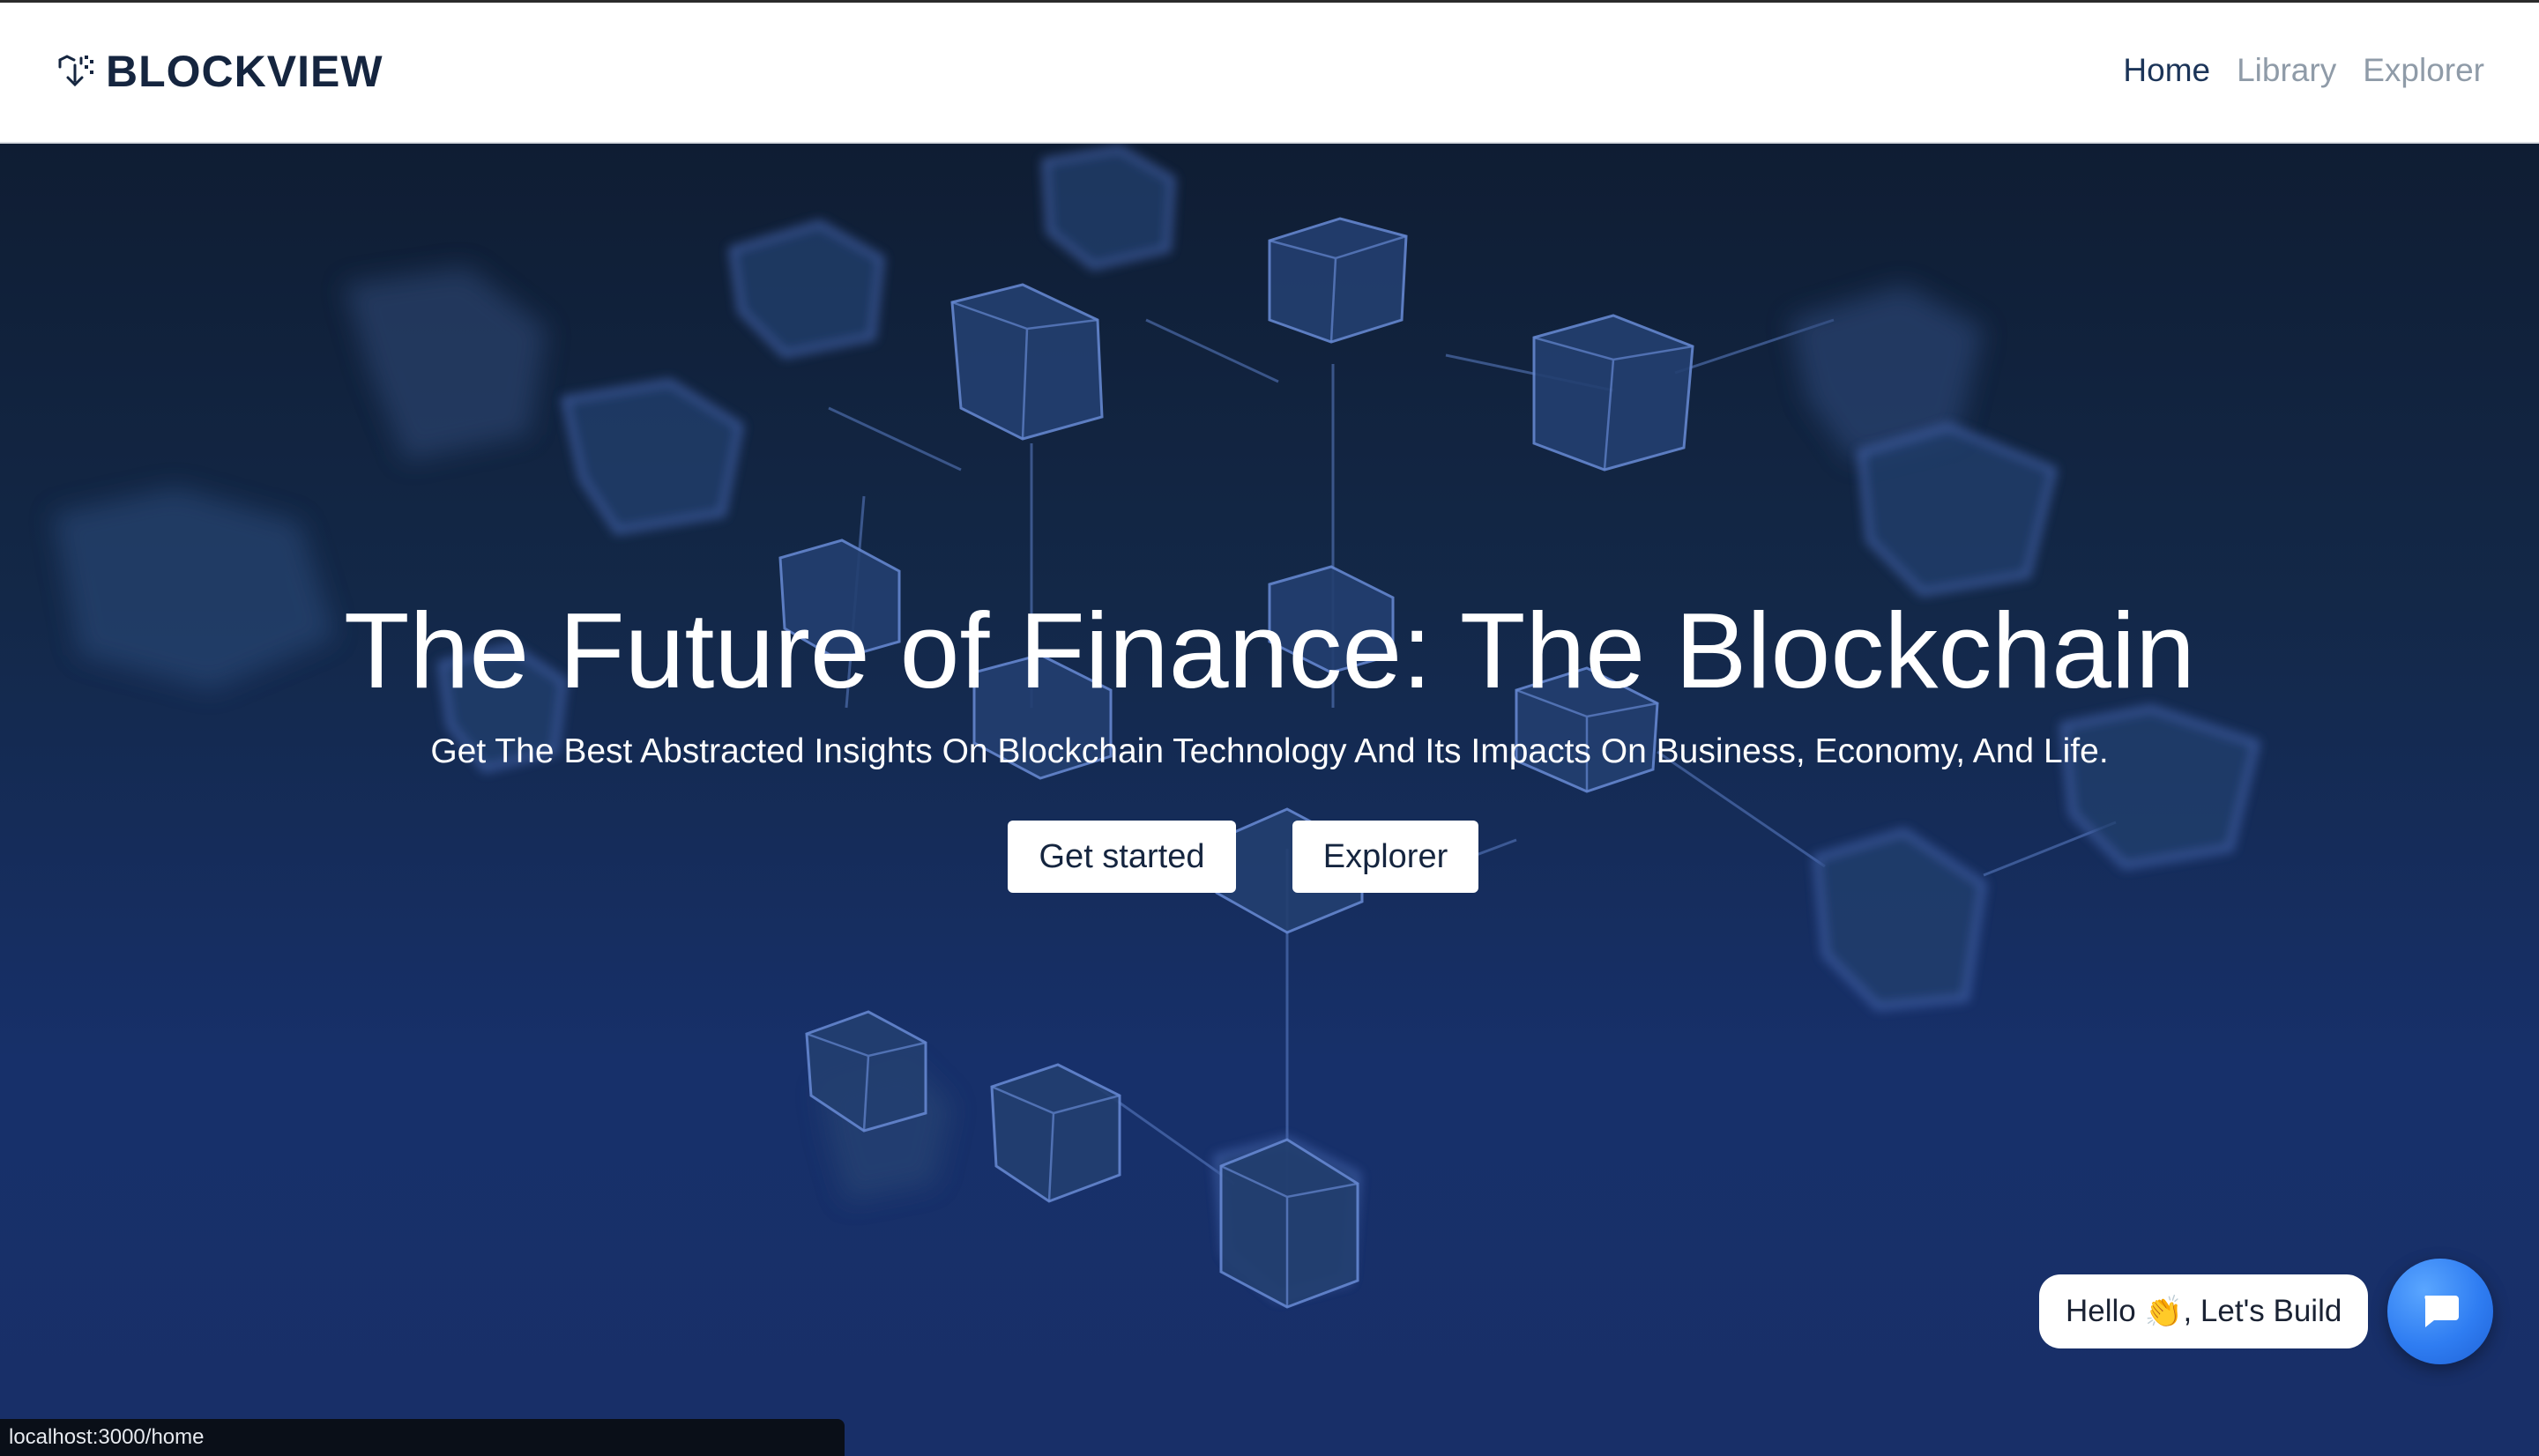 This screenshot has height=1456, width=2539. What do you see at coordinates (1122, 857) in the screenshot?
I see `get-started-button: Get started` at bounding box center [1122, 857].